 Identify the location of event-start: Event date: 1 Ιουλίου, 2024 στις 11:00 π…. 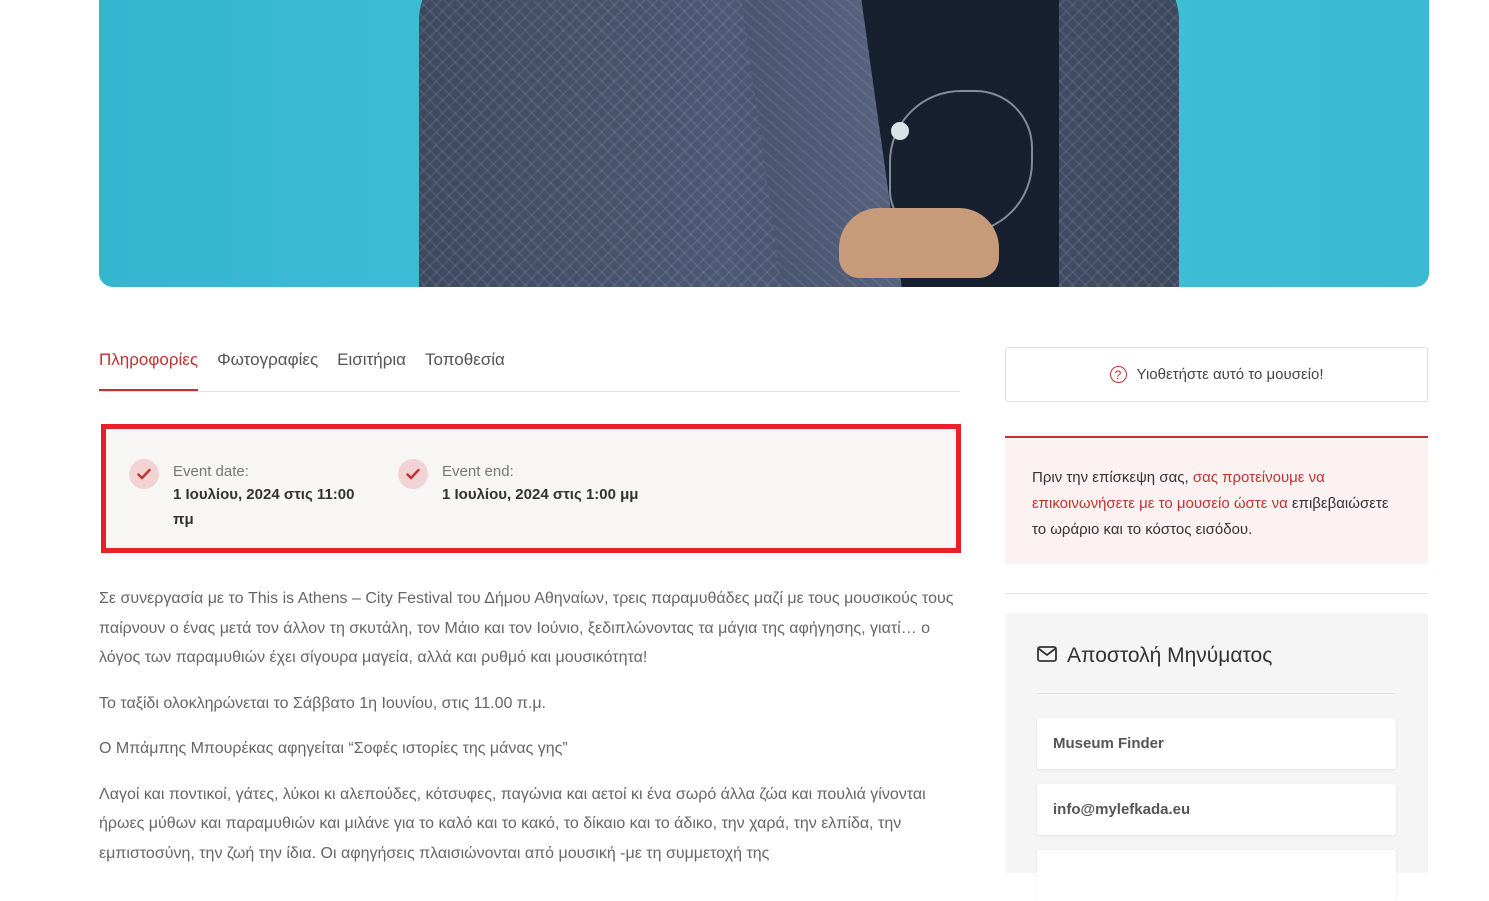
(251, 495).